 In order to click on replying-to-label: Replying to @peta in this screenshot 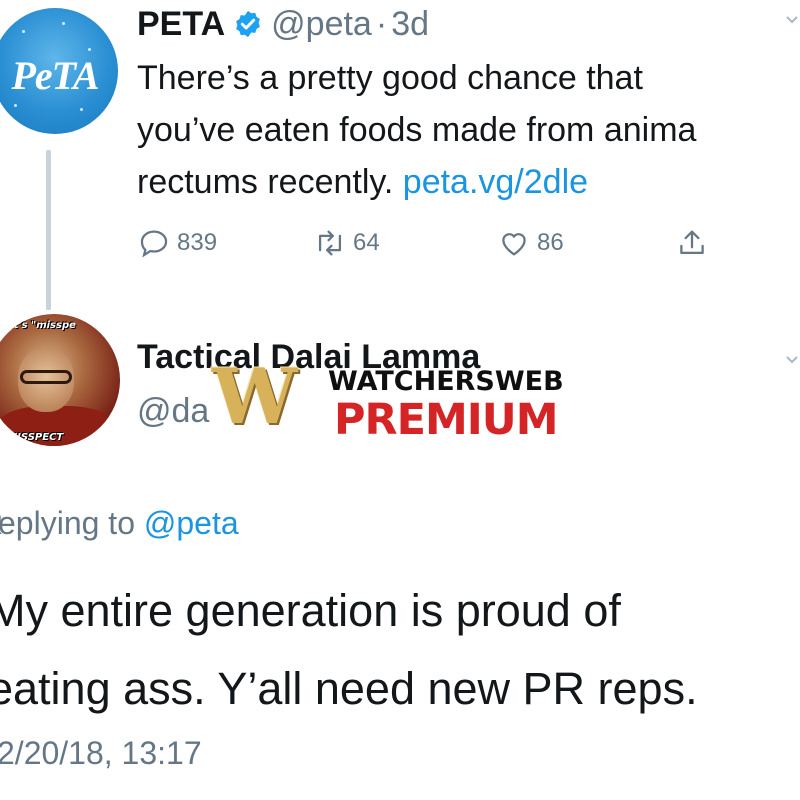, I will do `click(119, 523)`.